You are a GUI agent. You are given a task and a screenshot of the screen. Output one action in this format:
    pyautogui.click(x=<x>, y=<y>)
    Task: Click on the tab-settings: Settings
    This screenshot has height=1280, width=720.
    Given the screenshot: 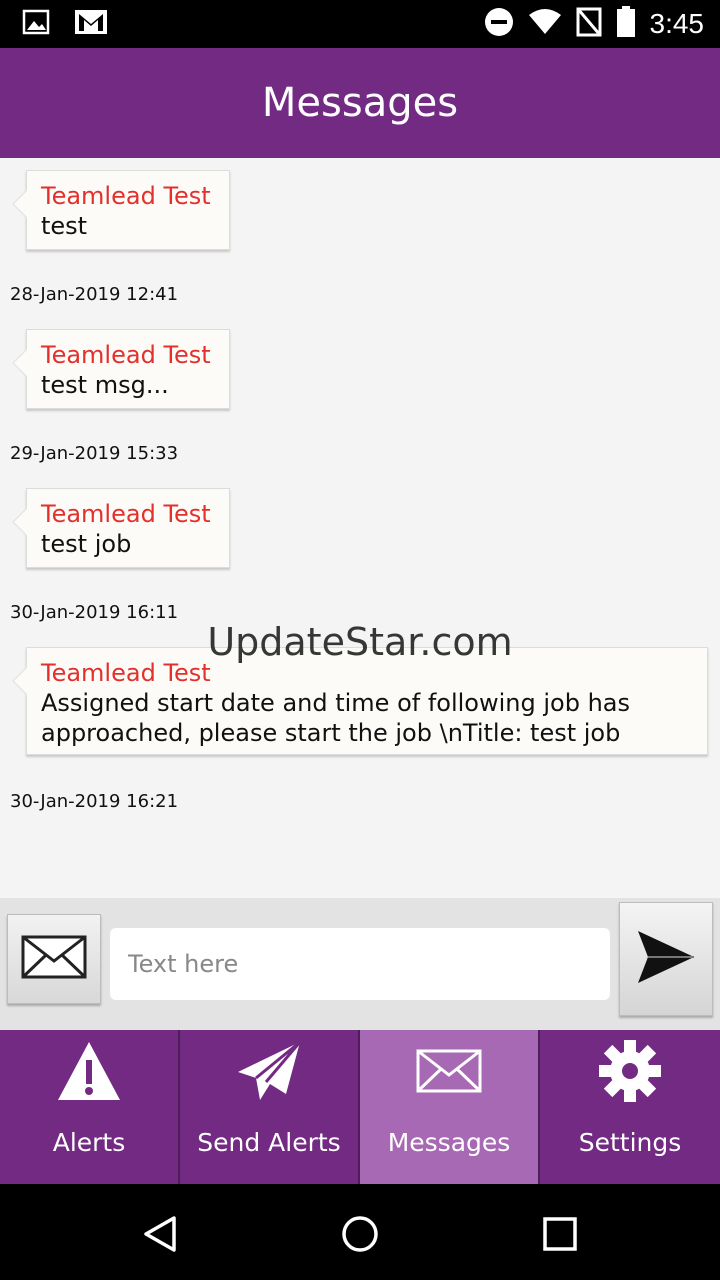 What is the action you would take?
    pyautogui.click(x=630, y=1107)
    